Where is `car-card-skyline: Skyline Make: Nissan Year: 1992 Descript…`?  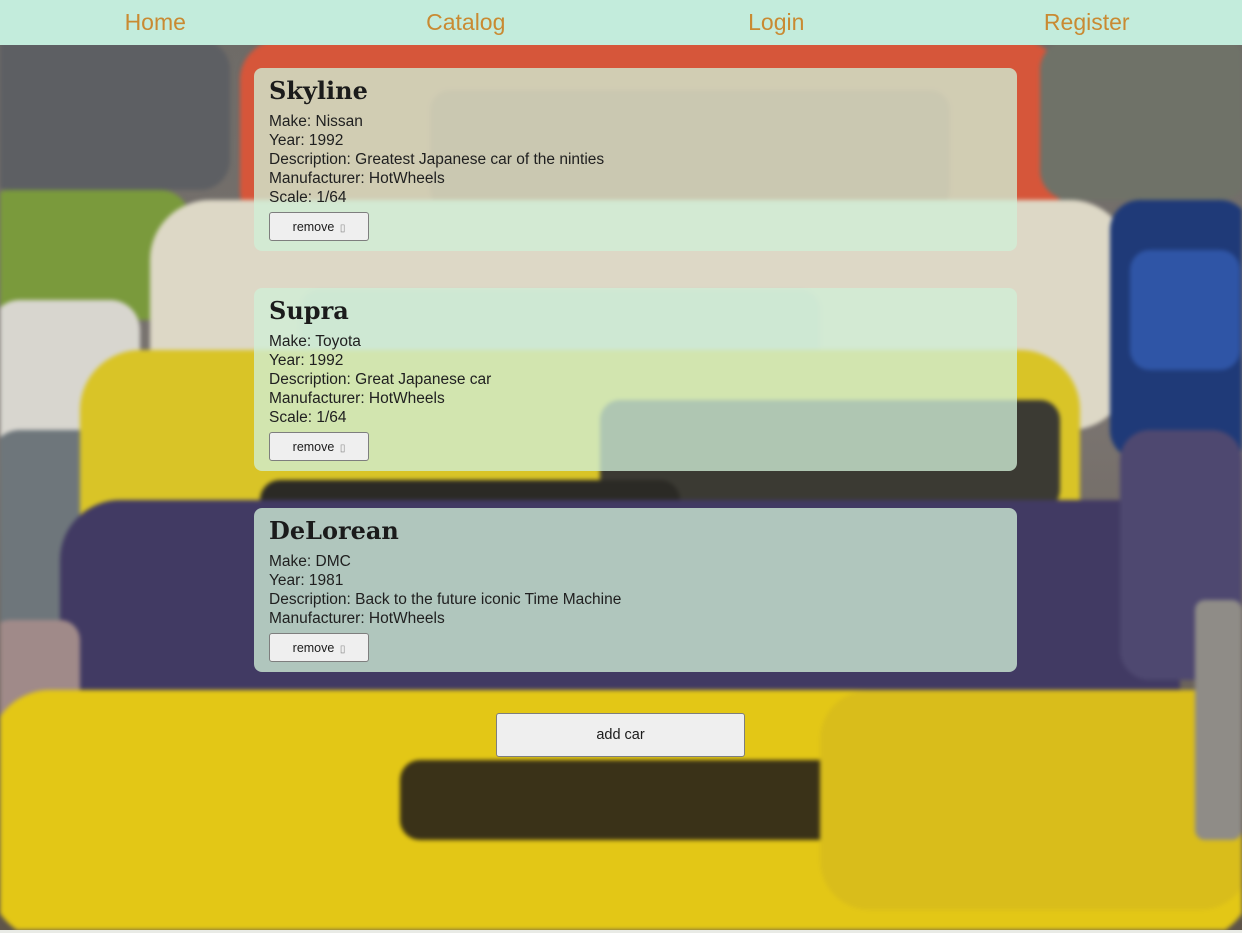
car-card-skyline: Skyline Make: Nissan Year: 1992 Descript… is located at coordinates (635, 159).